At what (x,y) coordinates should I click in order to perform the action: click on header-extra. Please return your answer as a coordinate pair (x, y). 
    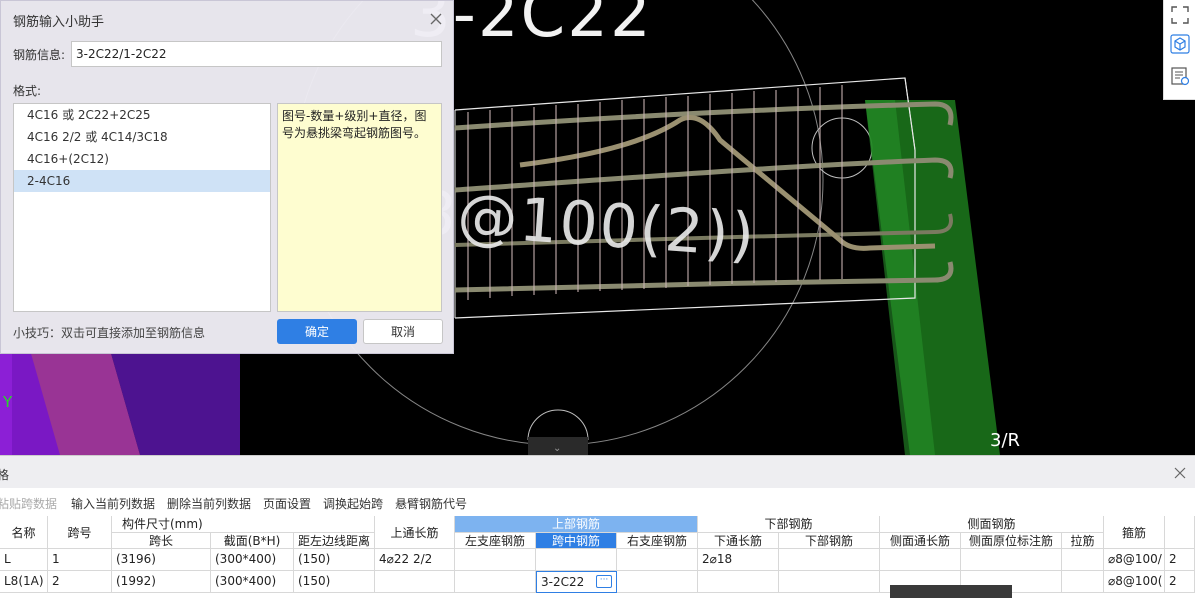
    Looking at the image, I should click on (1180, 532).